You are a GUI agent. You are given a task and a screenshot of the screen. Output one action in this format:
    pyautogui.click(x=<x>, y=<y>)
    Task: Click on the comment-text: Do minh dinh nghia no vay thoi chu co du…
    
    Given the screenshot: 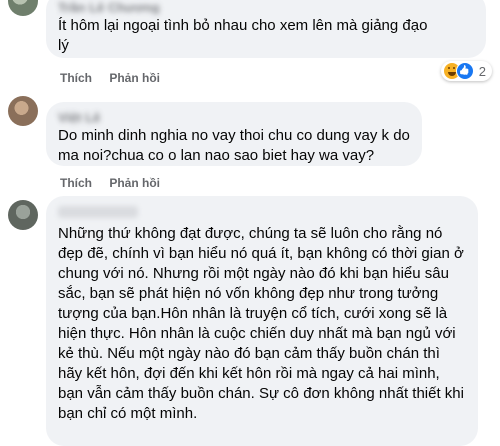 What is the action you would take?
    pyautogui.click(x=234, y=145)
    